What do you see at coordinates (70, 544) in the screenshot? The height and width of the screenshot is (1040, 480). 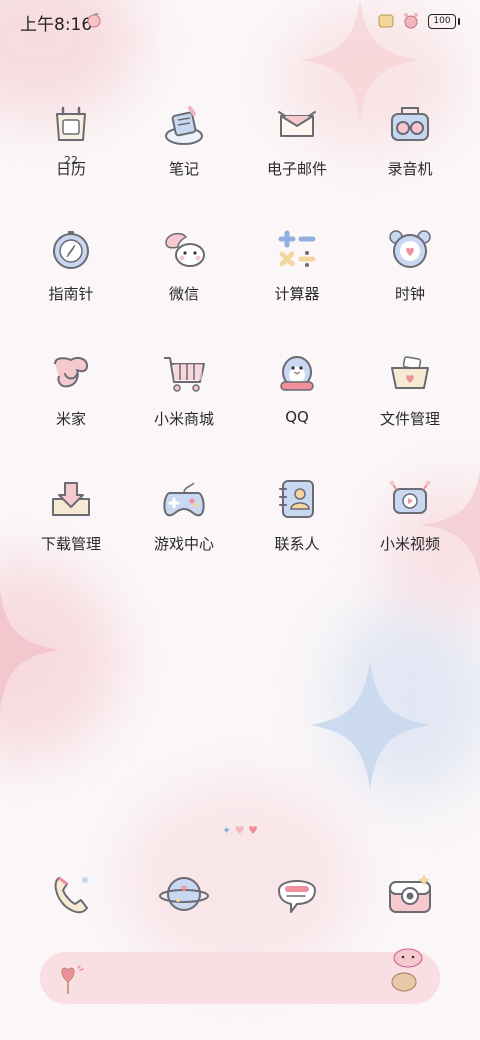 I see `app-label: 下载管理` at bounding box center [70, 544].